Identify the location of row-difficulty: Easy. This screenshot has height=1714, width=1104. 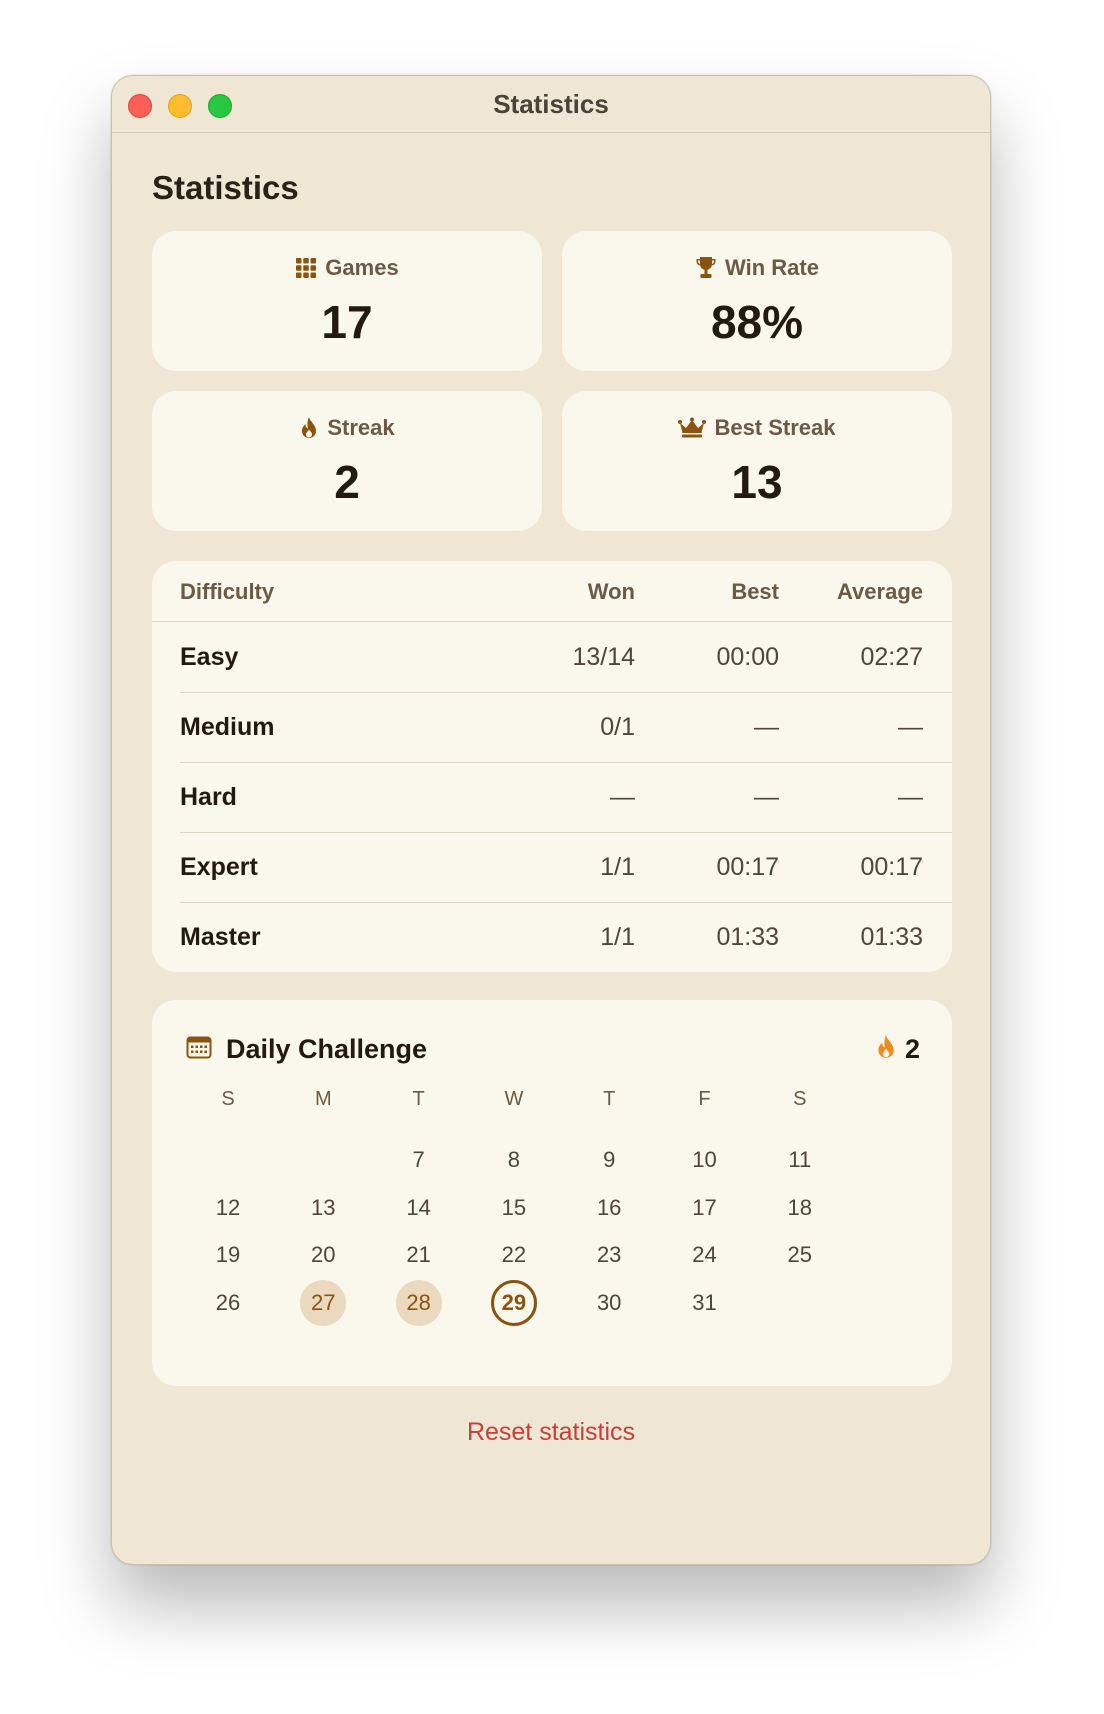
(209, 657).